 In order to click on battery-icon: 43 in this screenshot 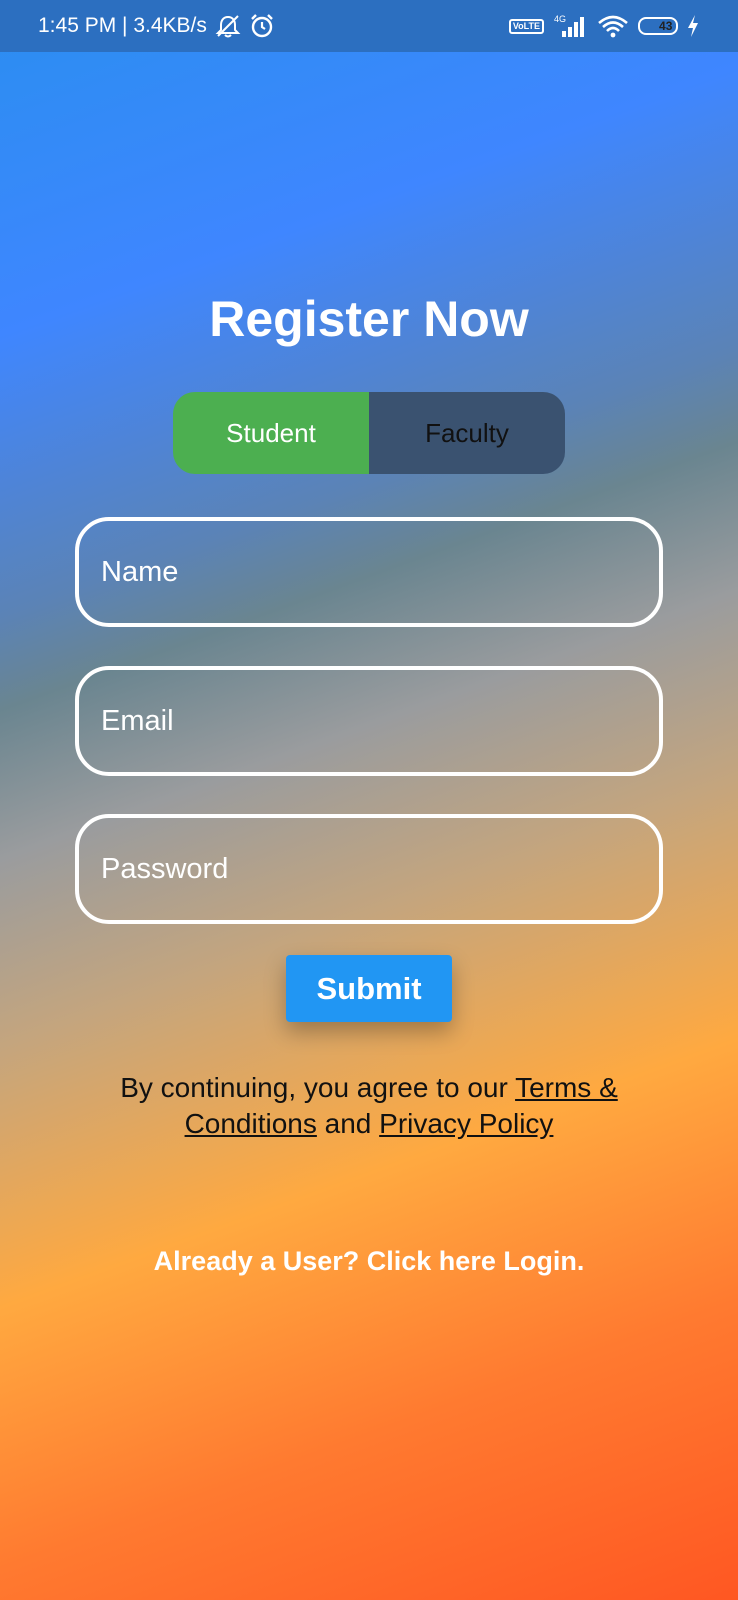, I will do `click(658, 26)`.